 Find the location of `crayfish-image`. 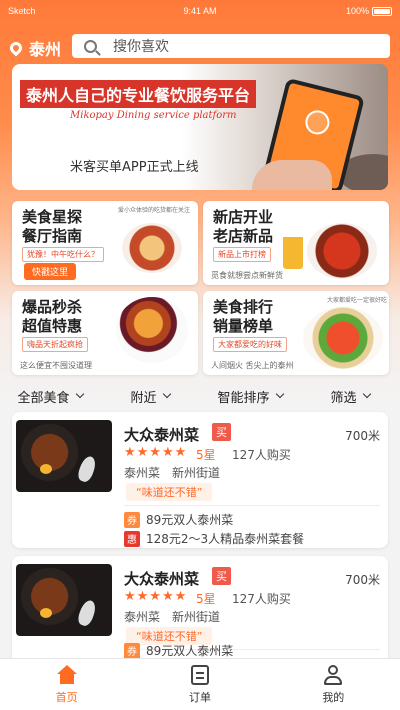

crayfish-image is located at coordinates (342, 251).